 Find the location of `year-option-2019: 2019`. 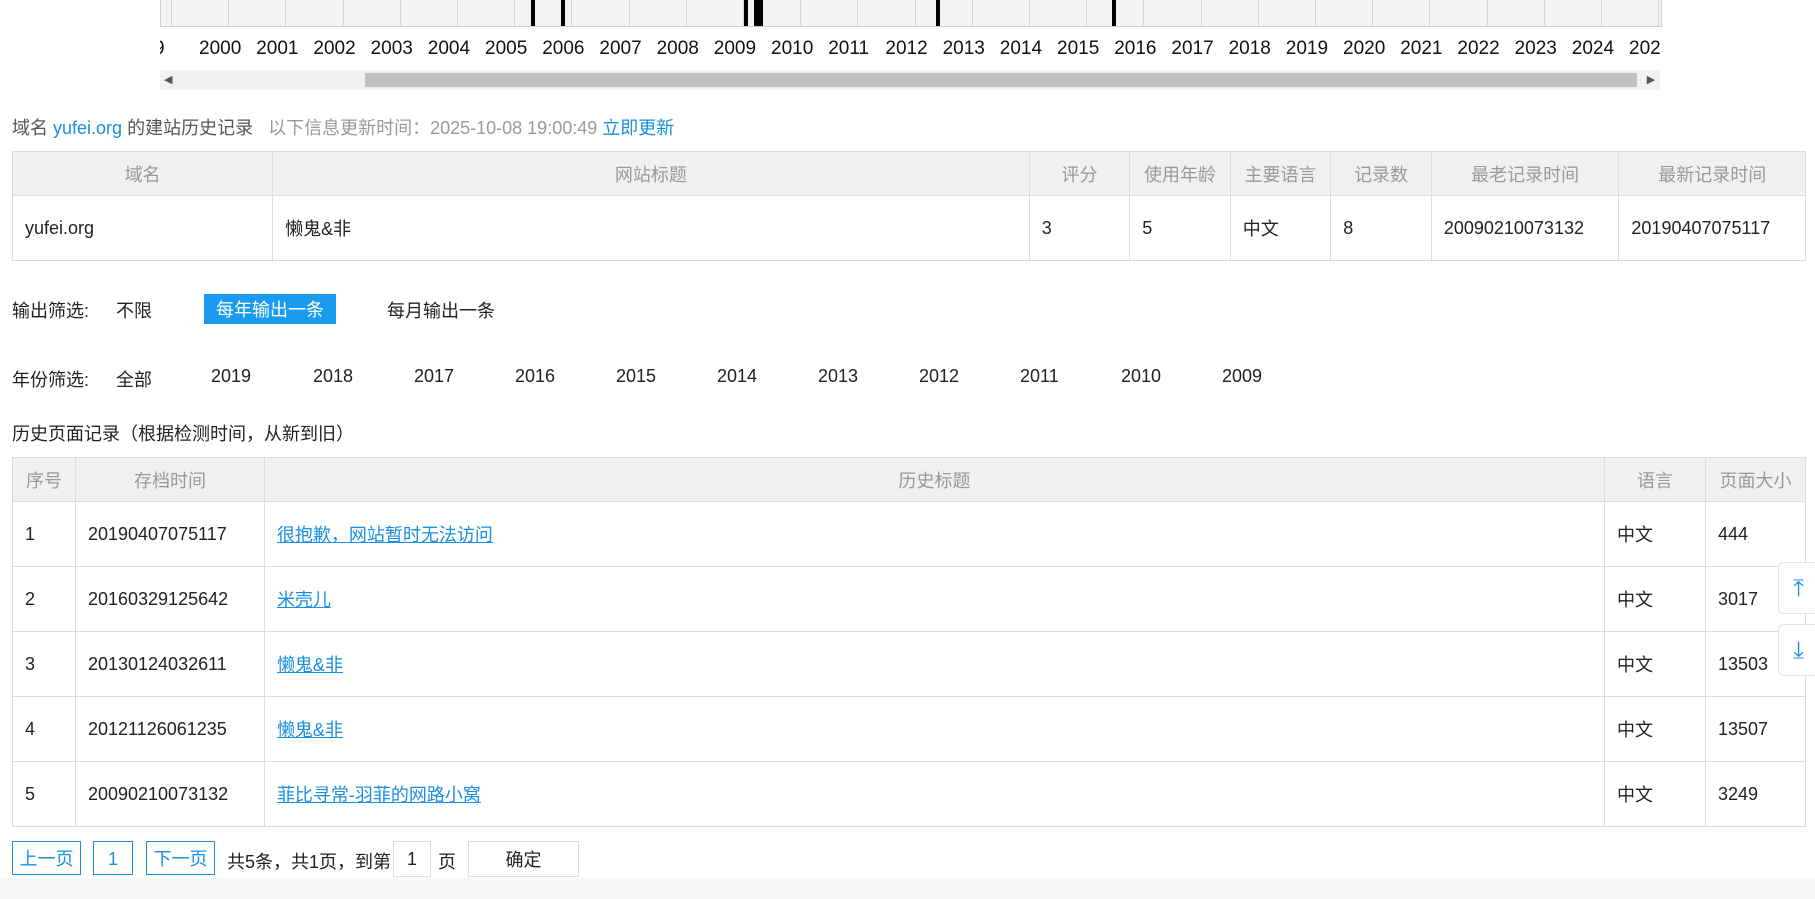

year-option-2019: 2019 is located at coordinates (231, 376).